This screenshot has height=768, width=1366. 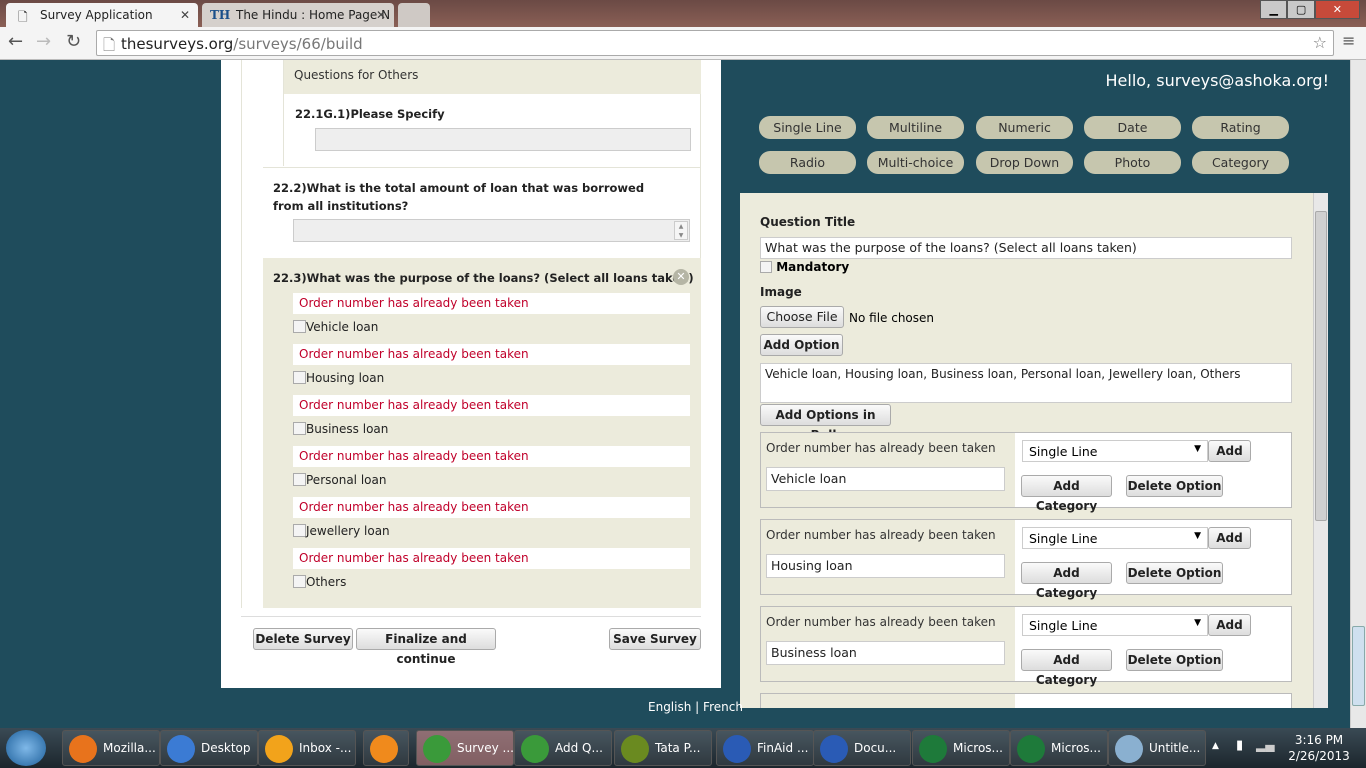 I want to click on finalize-button: Finalize and continue, so click(x=426, y=647).